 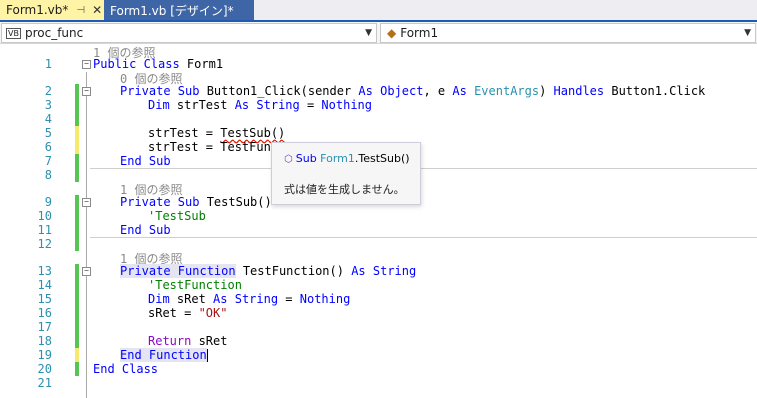 What do you see at coordinates (80, 10) in the screenshot?
I see `pin-icon: ⊣` at bounding box center [80, 10].